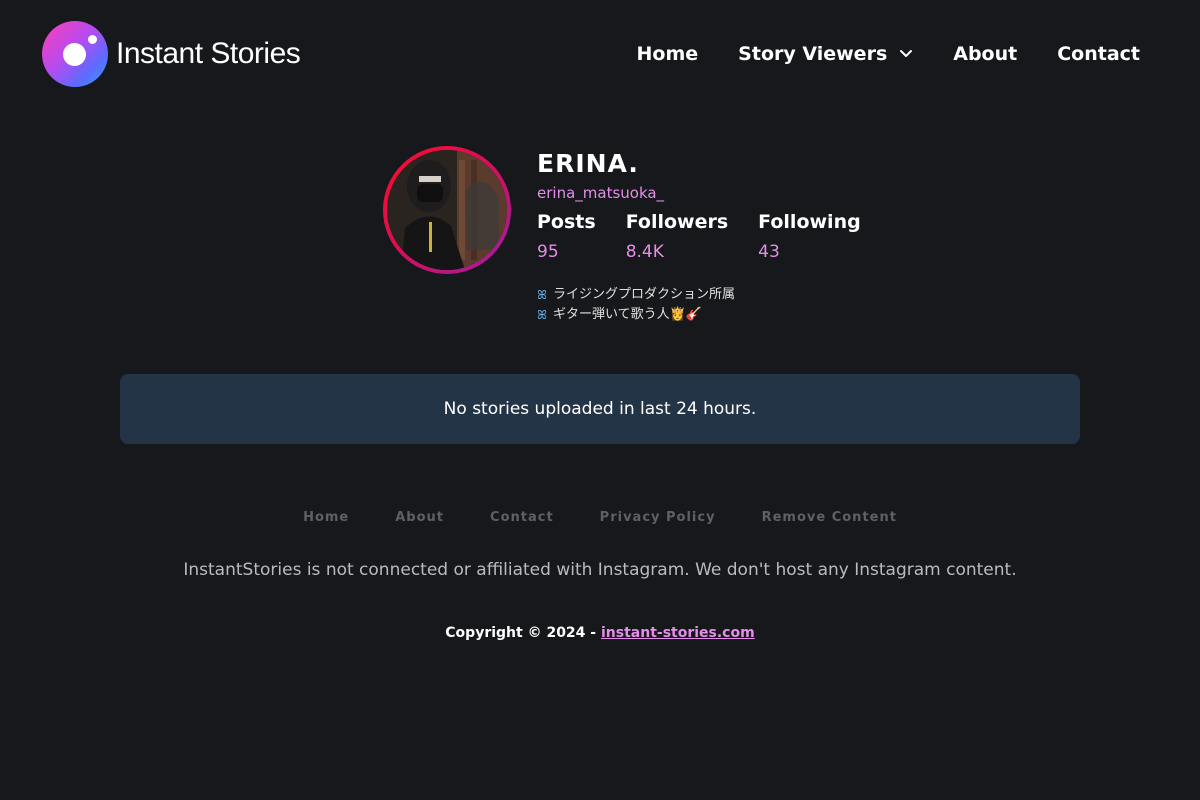  What do you see at coordinates (737, 193) in the screenshot?
I see `profile-username: erina_matsuoka_` at bounding box center [737, 193].